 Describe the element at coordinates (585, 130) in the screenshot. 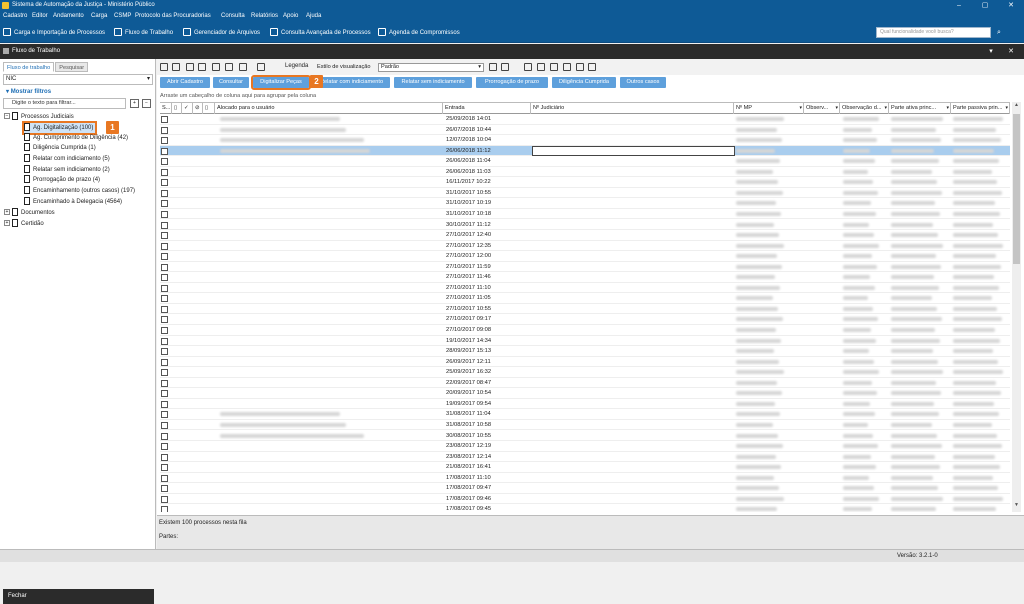

I see `table-row: 26/07/2018 10:44` at that location.